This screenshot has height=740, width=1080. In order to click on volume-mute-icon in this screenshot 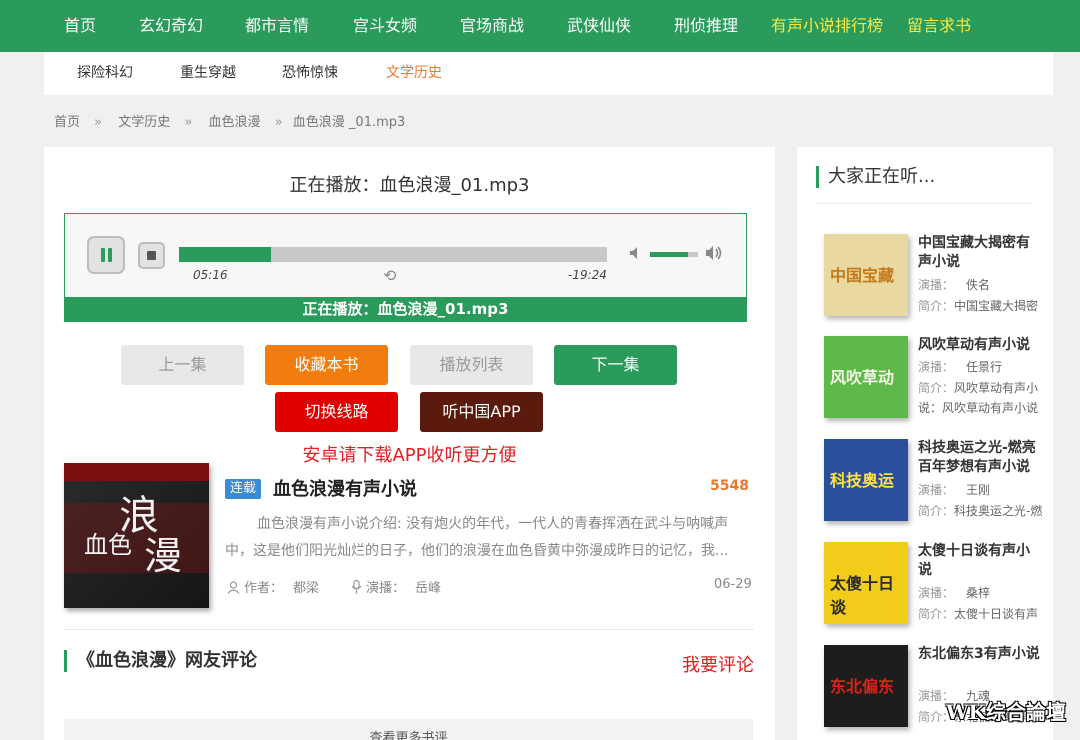, I will do `click(636, 253)`.